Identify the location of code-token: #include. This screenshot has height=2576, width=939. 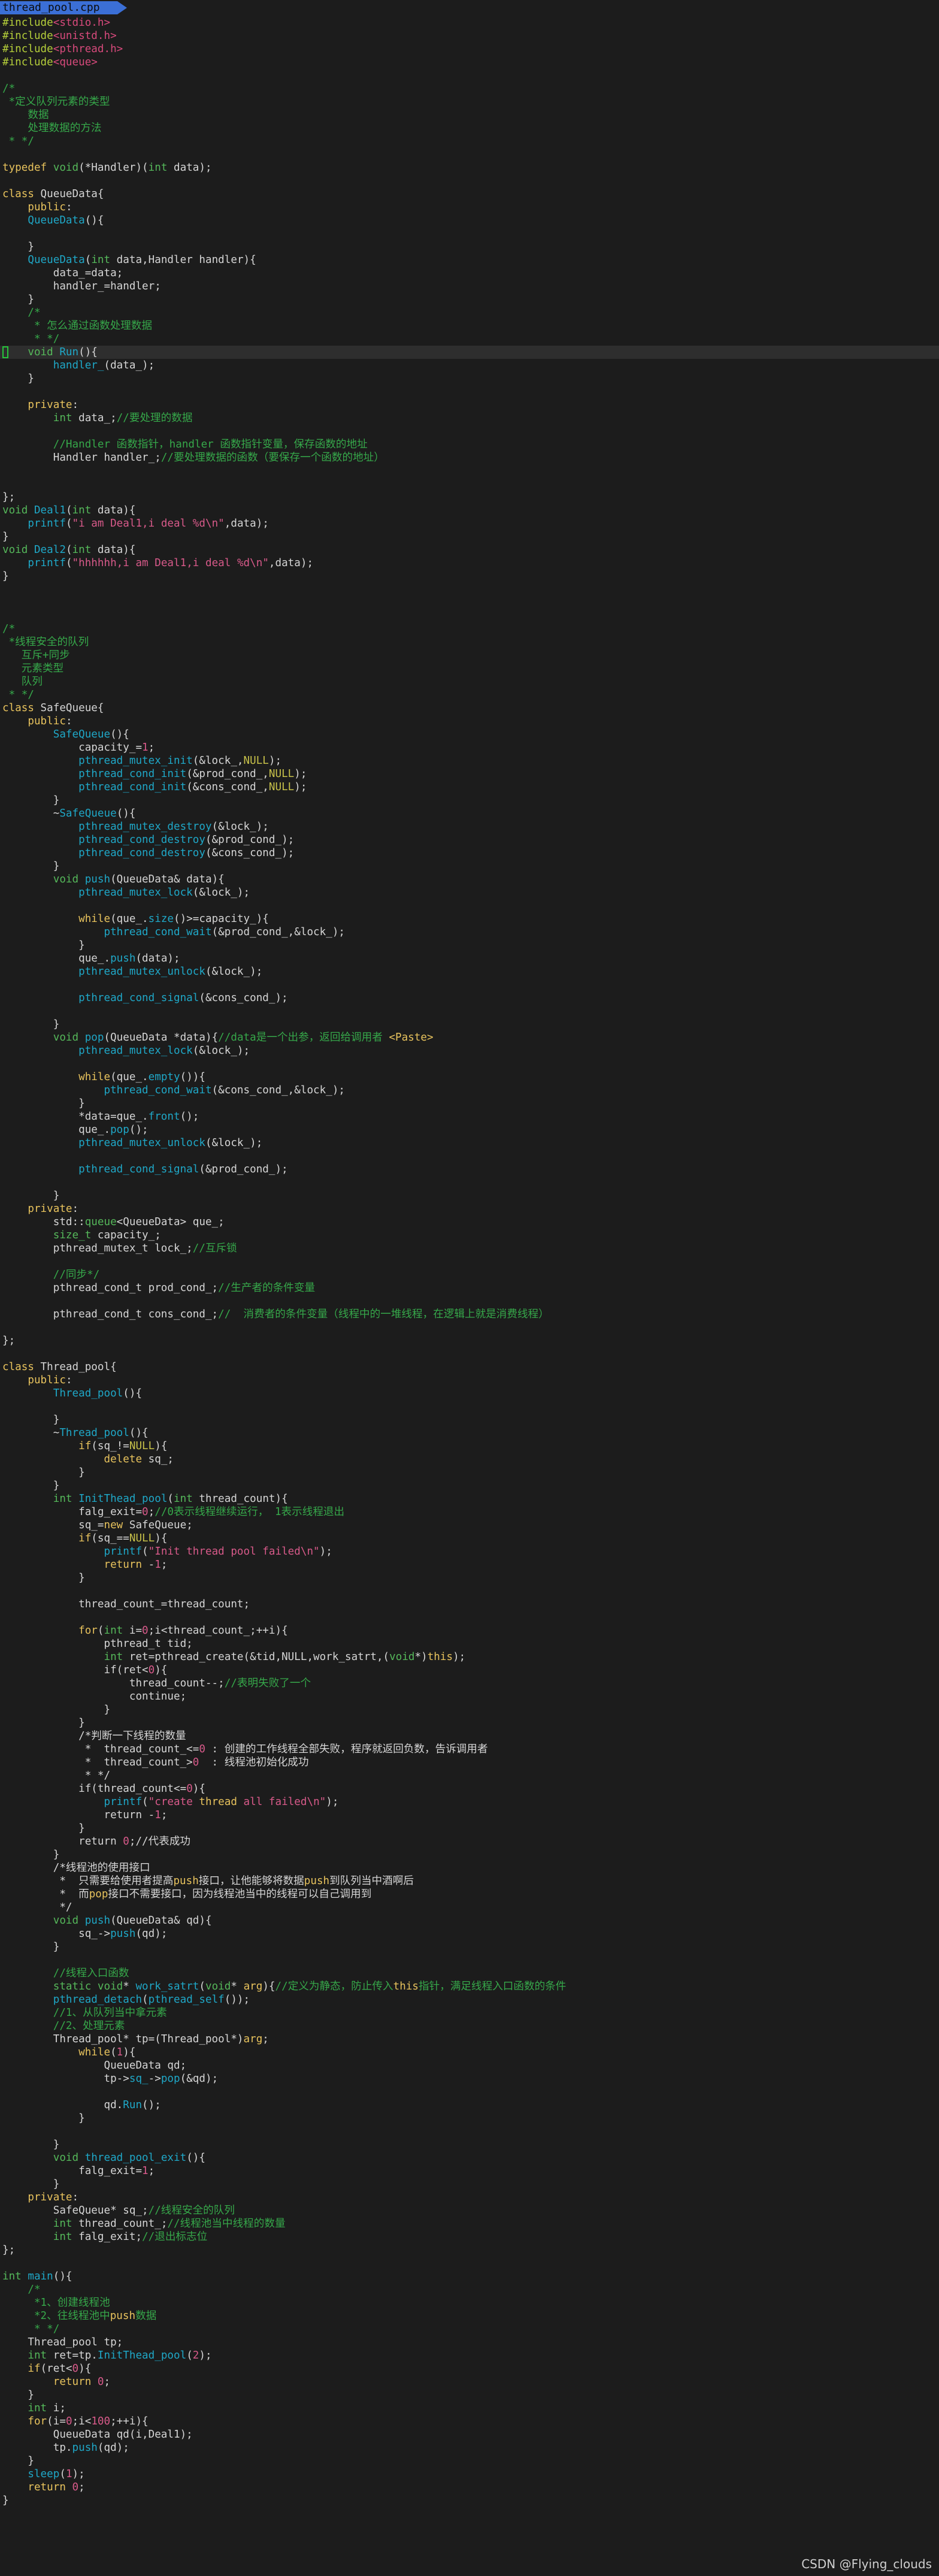
(27, 62).